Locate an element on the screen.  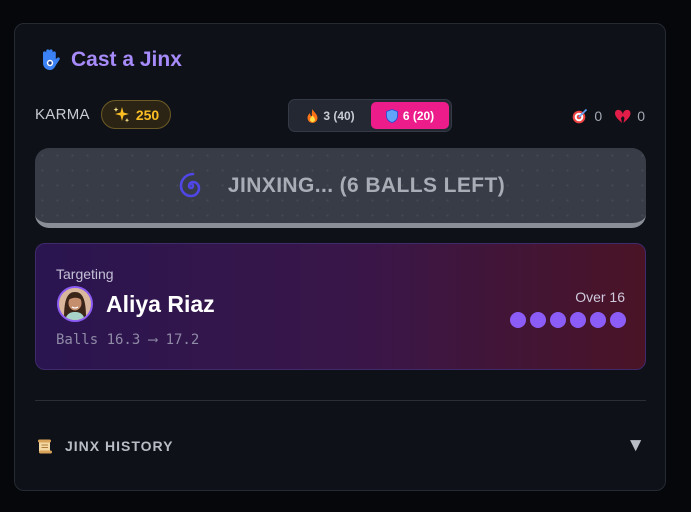
stat-misses: 0 is located at coordinates (629, 116).